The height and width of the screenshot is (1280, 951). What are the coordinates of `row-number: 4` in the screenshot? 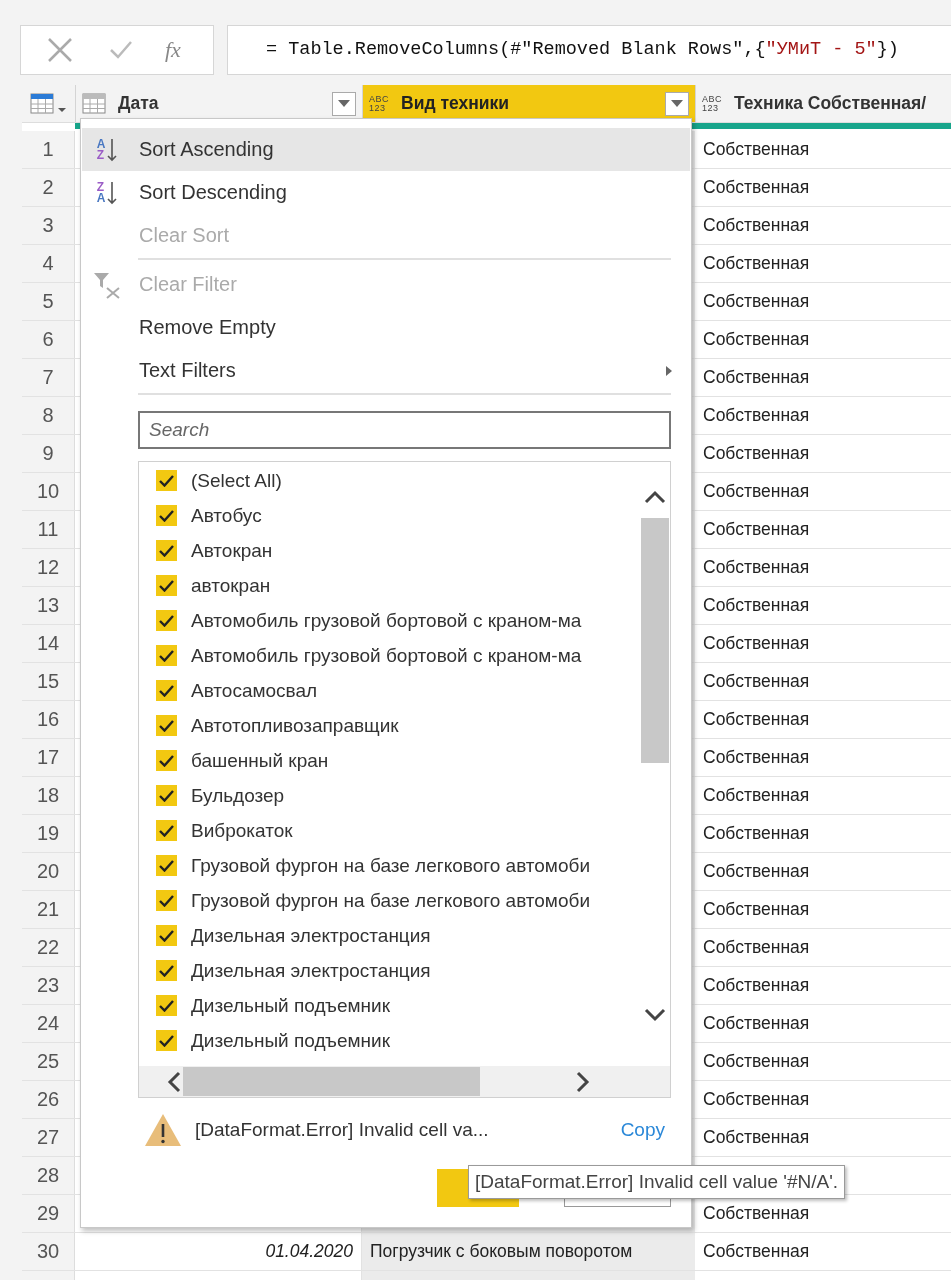 It's located at (48, 263).